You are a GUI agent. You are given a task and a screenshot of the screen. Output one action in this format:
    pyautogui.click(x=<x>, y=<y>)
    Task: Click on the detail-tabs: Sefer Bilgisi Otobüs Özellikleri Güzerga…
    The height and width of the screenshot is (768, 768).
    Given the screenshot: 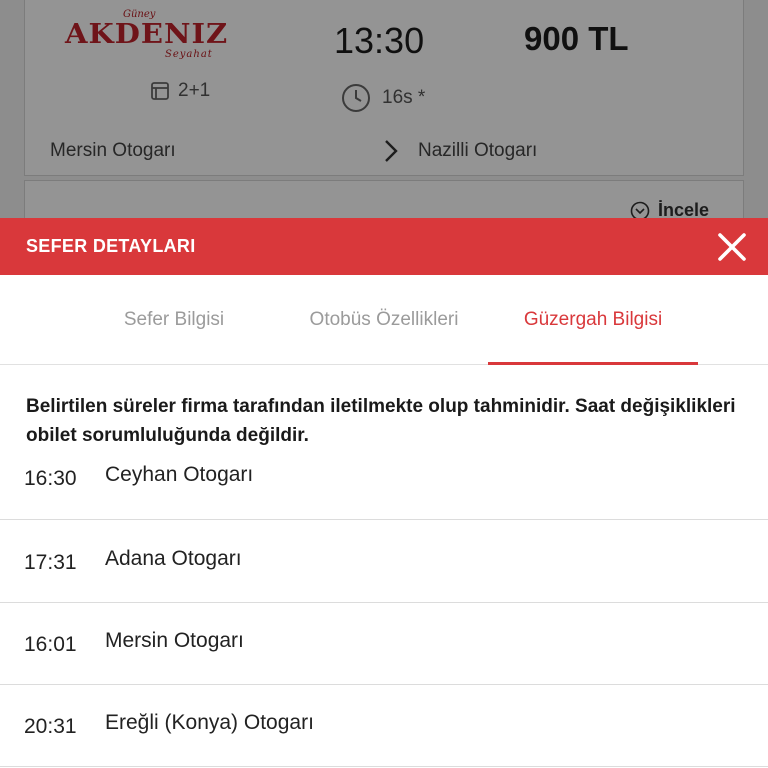 What is the action you would take?
    pyautogui.click(x=384, y=320)
    